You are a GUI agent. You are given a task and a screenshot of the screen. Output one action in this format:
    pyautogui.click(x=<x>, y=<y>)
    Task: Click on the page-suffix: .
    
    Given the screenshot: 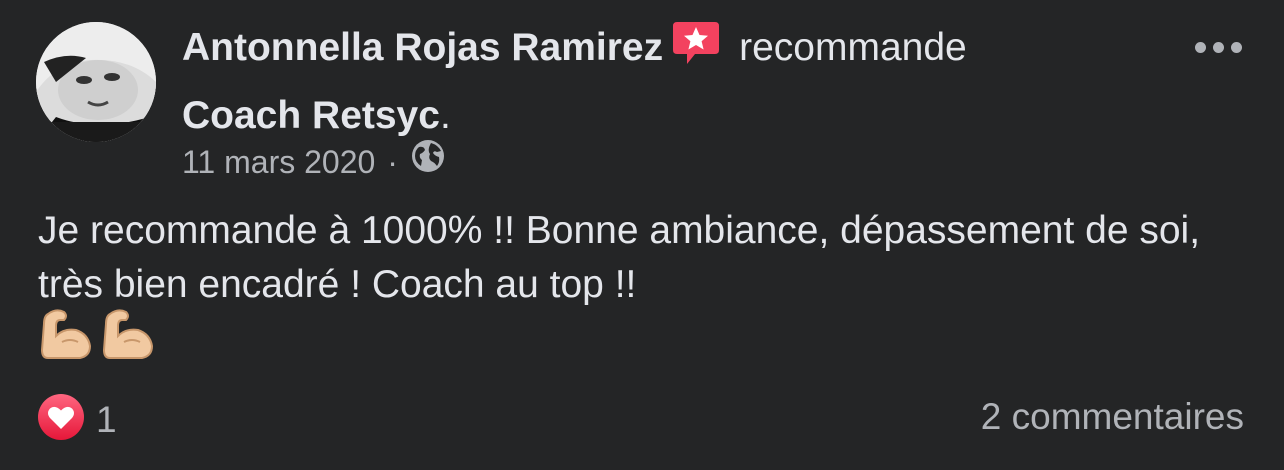 What is the action you would take?
    pyautogui.click(x=445, y=115)
    